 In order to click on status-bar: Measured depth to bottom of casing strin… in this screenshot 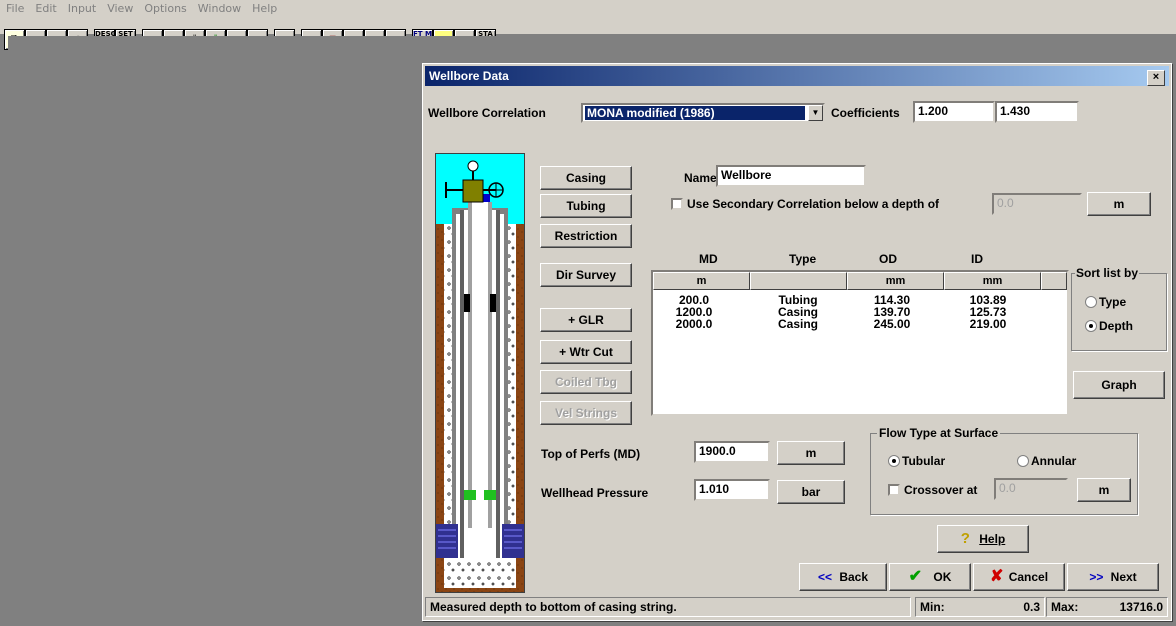, I will do `click(797, 607)`.